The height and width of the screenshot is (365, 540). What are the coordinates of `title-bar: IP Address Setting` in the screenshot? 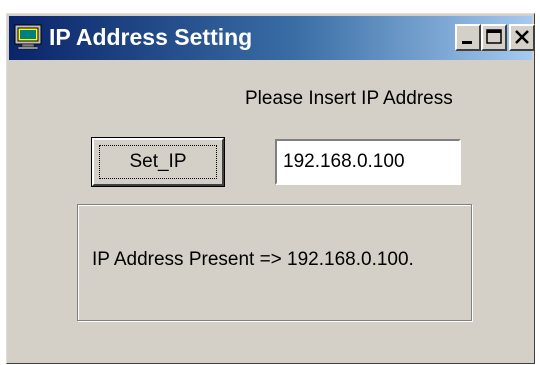 It's located at (272, 38).